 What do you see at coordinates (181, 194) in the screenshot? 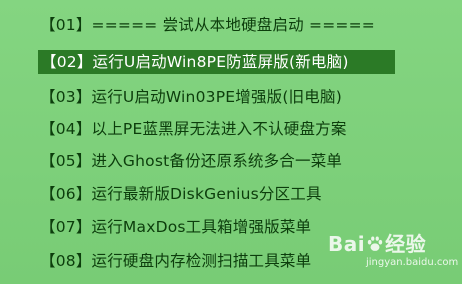
I see `menu-item-06: 【06】运行最新版DiskGenius分区工具` at bounding box center [181, 194].